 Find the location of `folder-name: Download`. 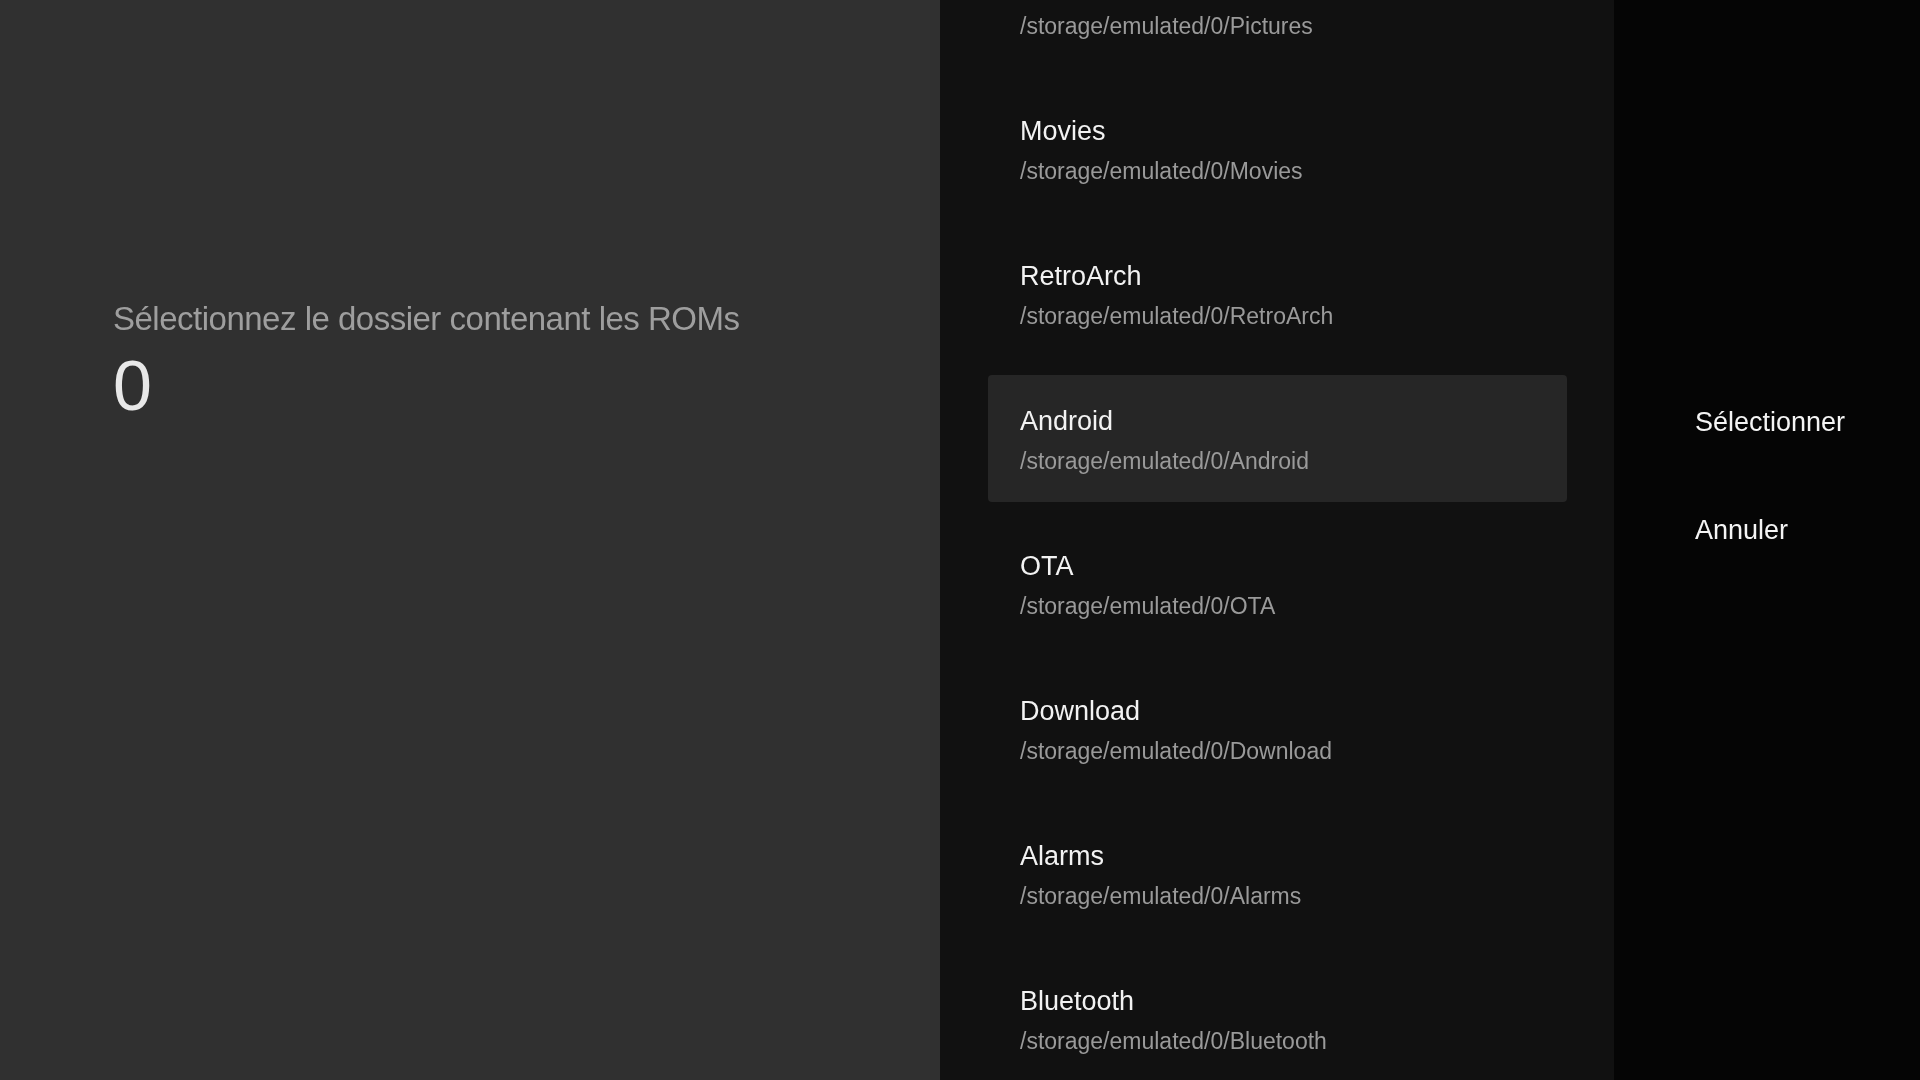

folder-name: Download is located at coordinates (1080, 711).